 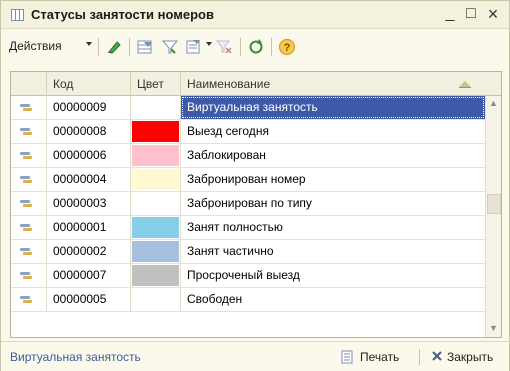 I want to click on name-cell: Выезд сегодня, so click(x=228, y=131).